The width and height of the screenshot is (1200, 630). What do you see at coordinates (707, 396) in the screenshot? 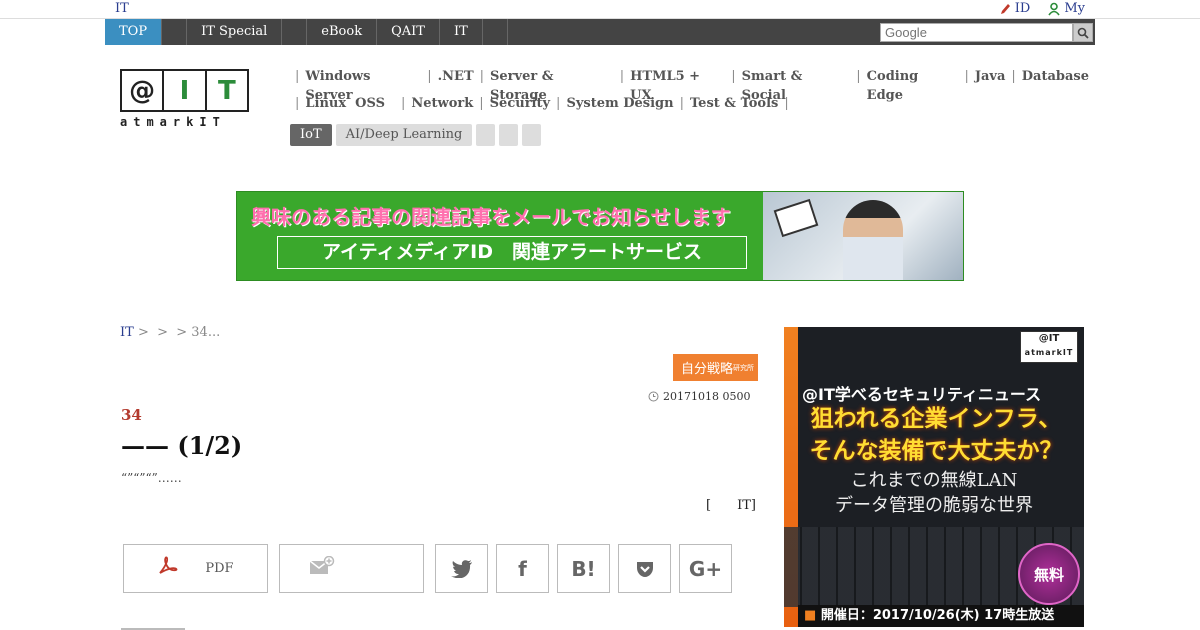
I see `publish-date-text: 20171018 0500` at bounding box center [707, 396].